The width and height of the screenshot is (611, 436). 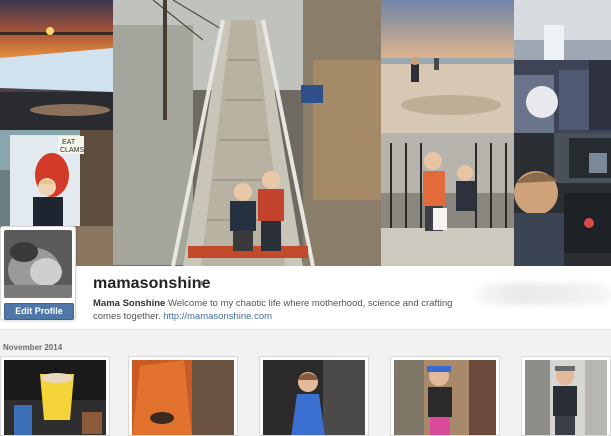 I want to click on profile-avatar-card: Edit Profile, so click(x=38, y=273).